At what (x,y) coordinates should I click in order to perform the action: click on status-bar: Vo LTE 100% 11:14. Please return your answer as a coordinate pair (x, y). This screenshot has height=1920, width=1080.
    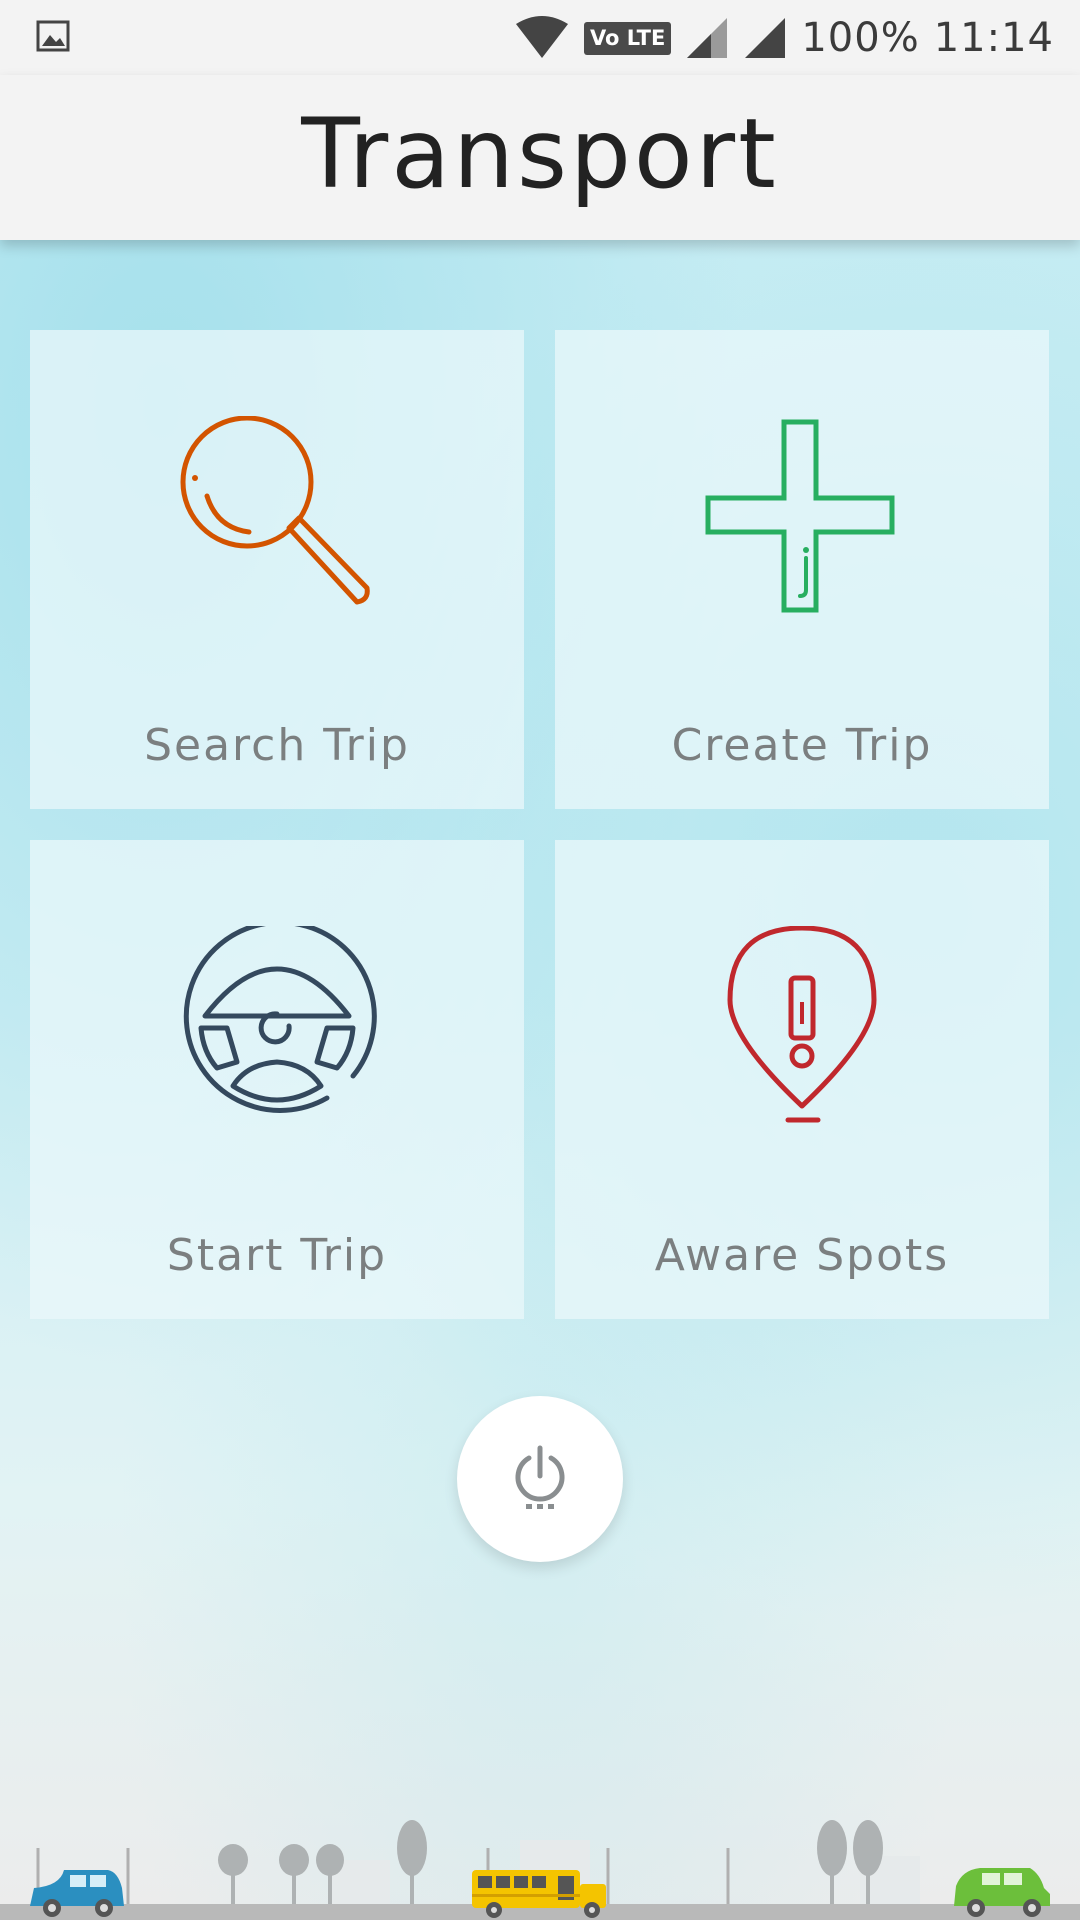
    Looking at the image, I should click on (540, 37).